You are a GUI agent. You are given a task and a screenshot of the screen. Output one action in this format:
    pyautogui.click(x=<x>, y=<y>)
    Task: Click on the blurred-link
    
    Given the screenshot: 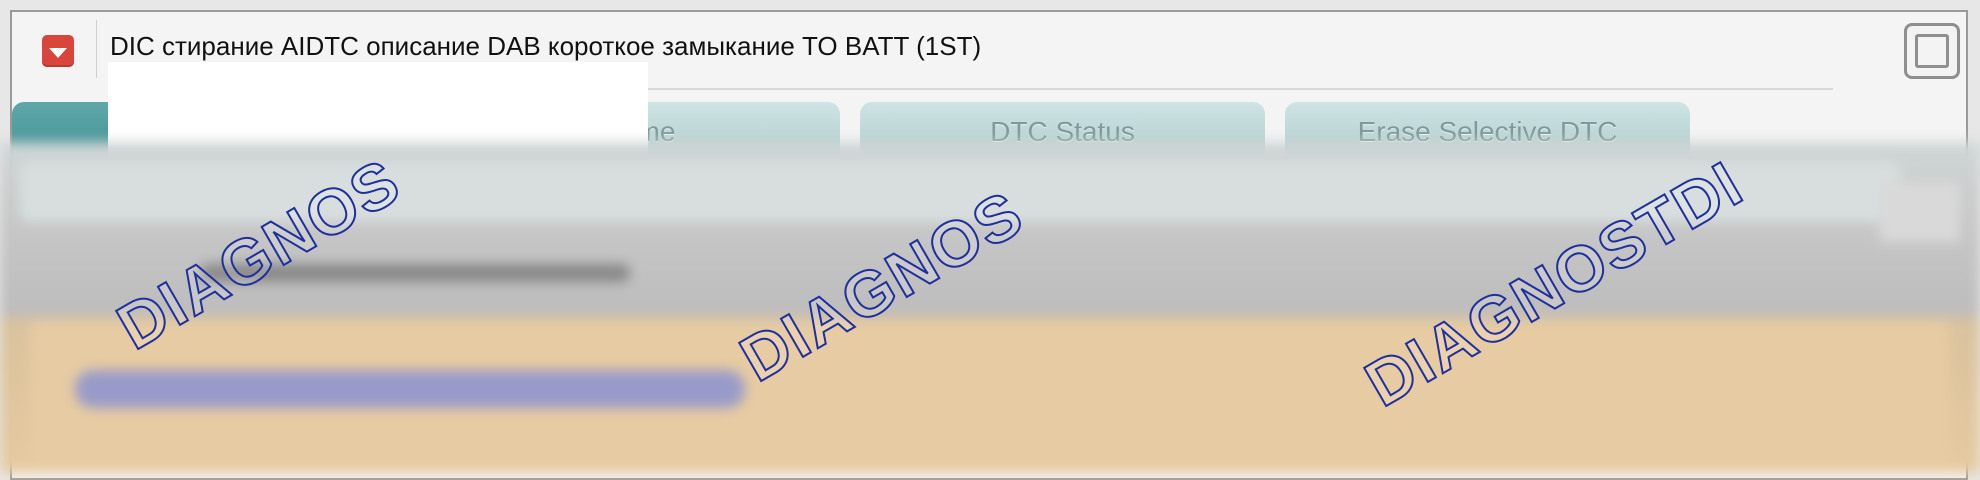 What is the action you would take?
    pyautogui.click(x=410, y=389)
    